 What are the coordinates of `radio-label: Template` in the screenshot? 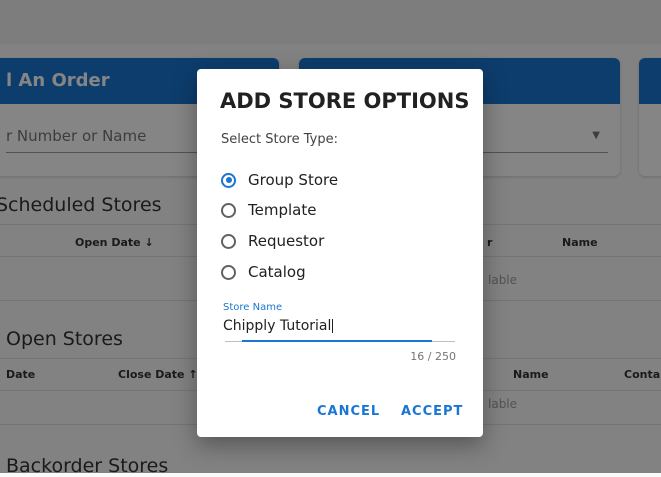 It's located at (282, 210).